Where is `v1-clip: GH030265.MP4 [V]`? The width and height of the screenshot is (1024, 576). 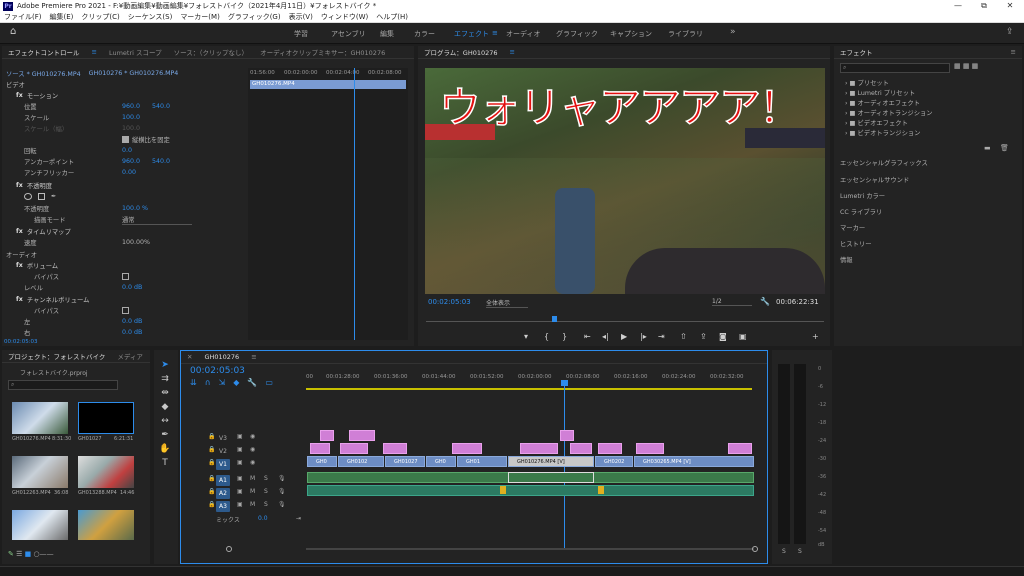 v1-clip: GH030265.MP4 [V] is located at coordinates (694, 461).